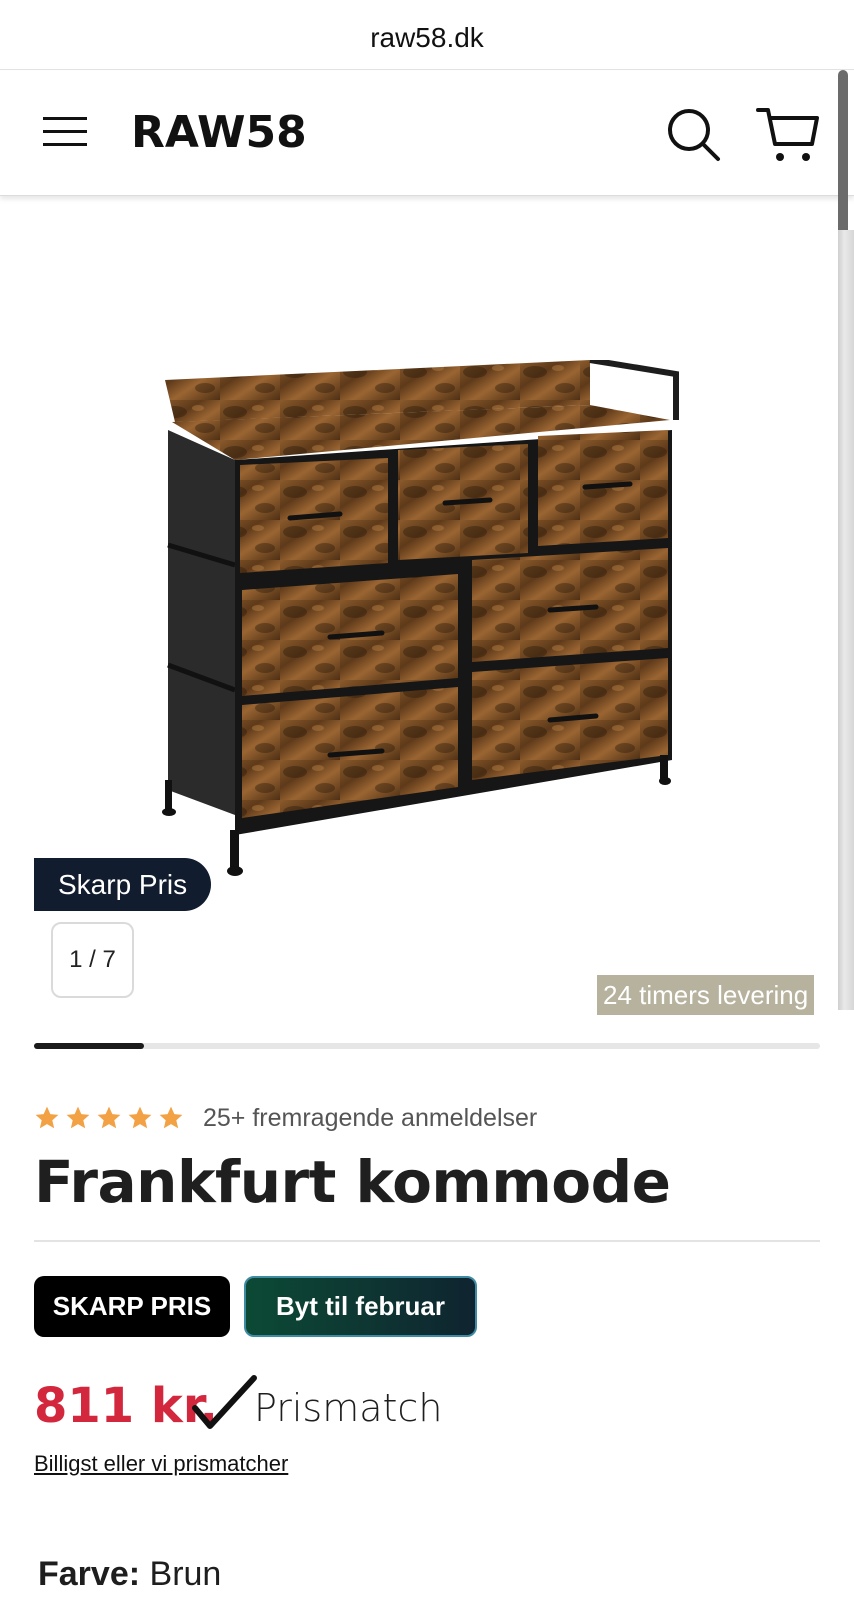  What do you see at coordinates (427, 1241) in the screenshot?
I see `divider` at bounding box center [427, 1241].